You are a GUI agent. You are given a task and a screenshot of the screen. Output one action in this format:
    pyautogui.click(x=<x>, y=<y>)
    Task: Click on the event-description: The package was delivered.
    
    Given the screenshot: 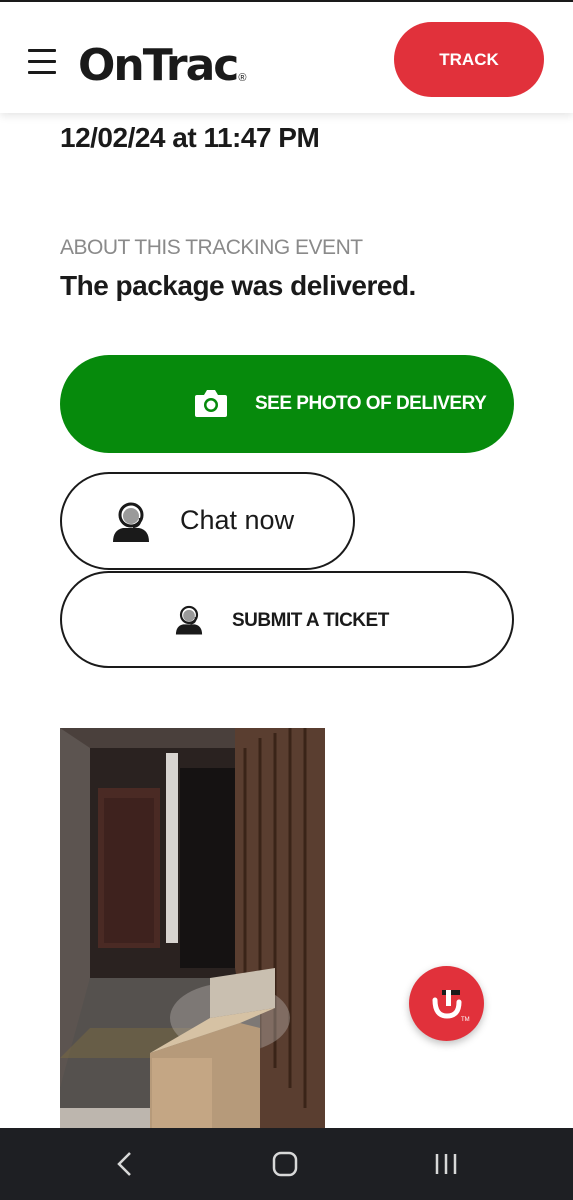 What is the action you would take?
    pyautogui.click(x=238, y=285)
    